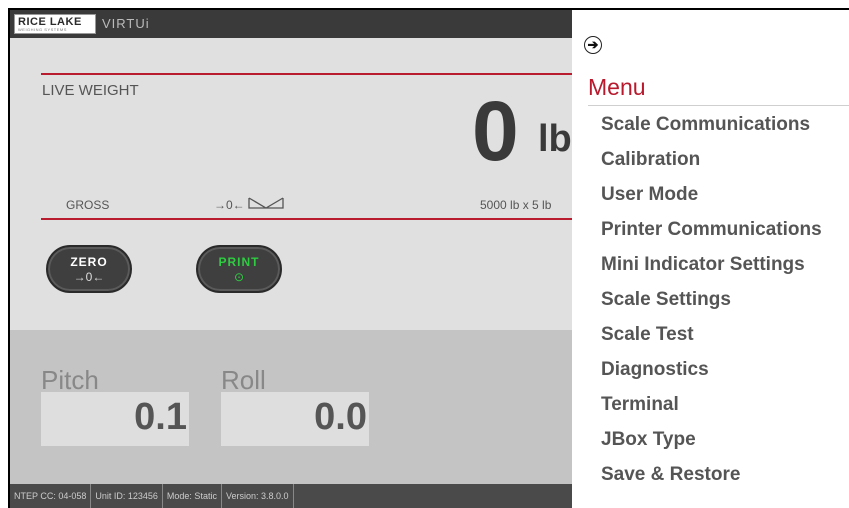  I want to click on zero-button-label: ZERO, so click(89, 262).